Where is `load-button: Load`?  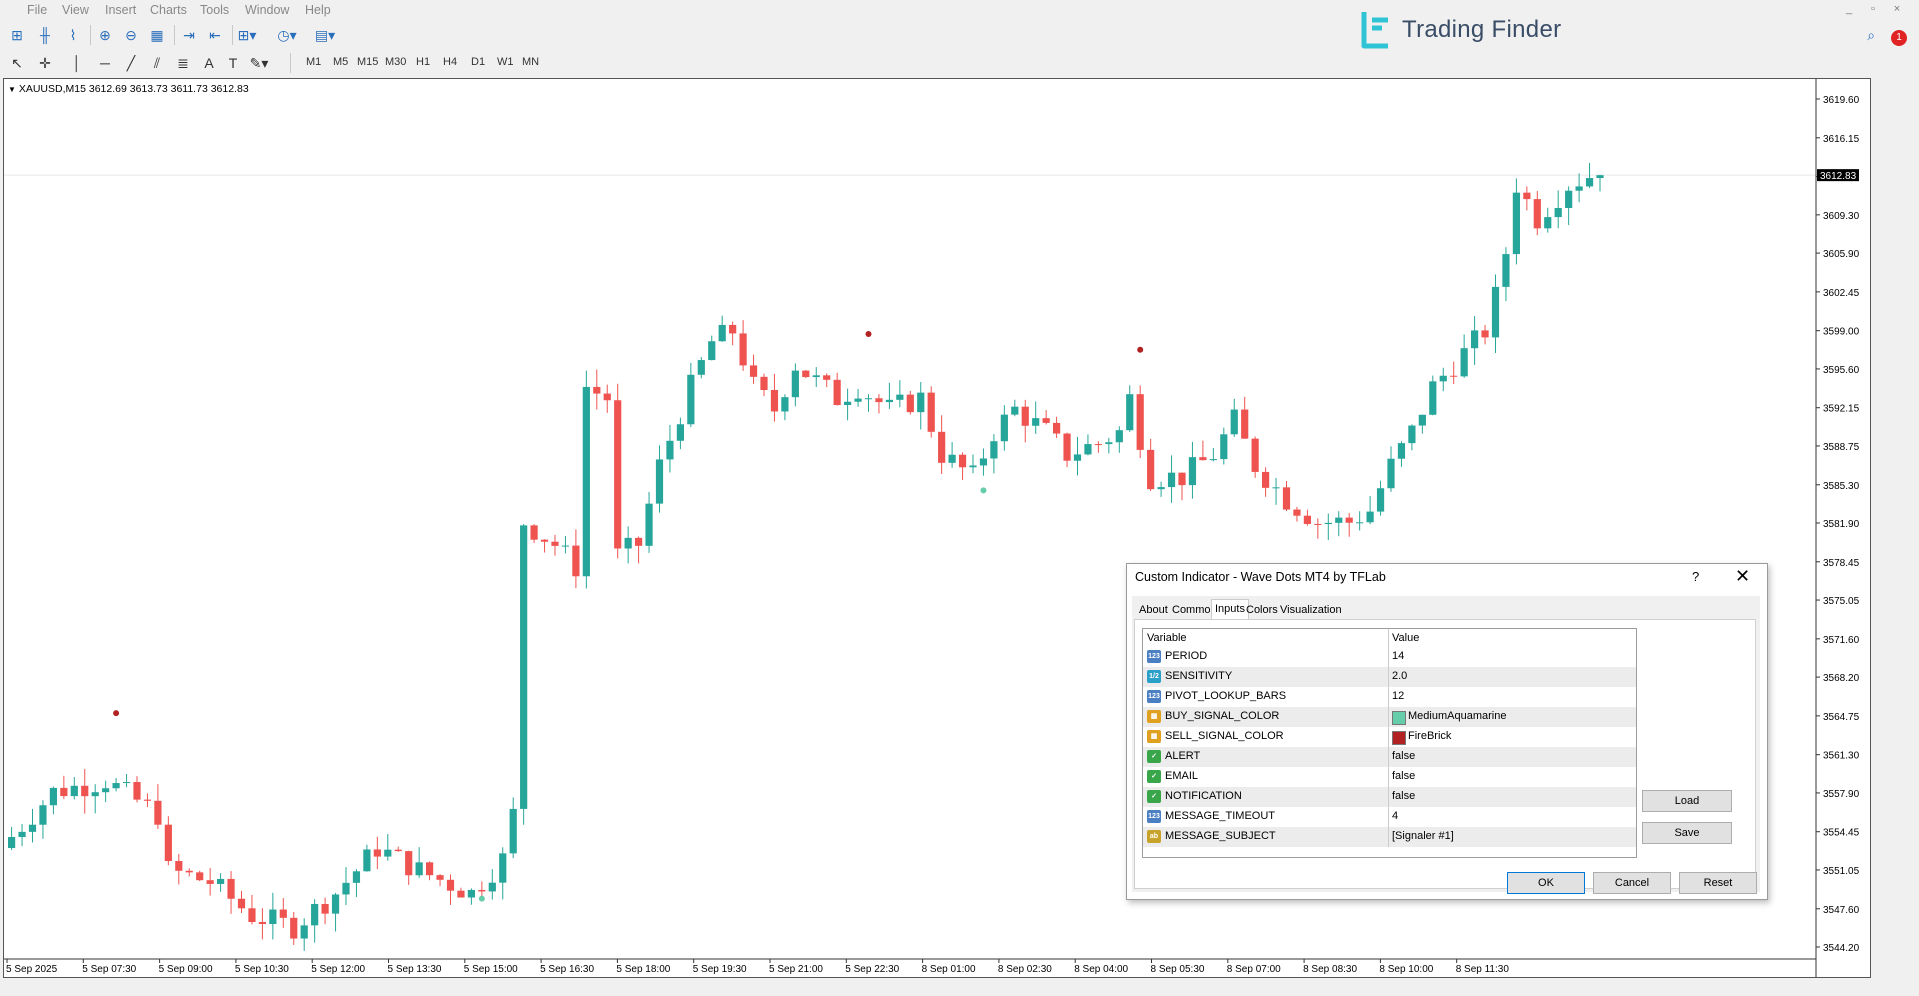
load-button: Load is located at coordinates (1687, 801).